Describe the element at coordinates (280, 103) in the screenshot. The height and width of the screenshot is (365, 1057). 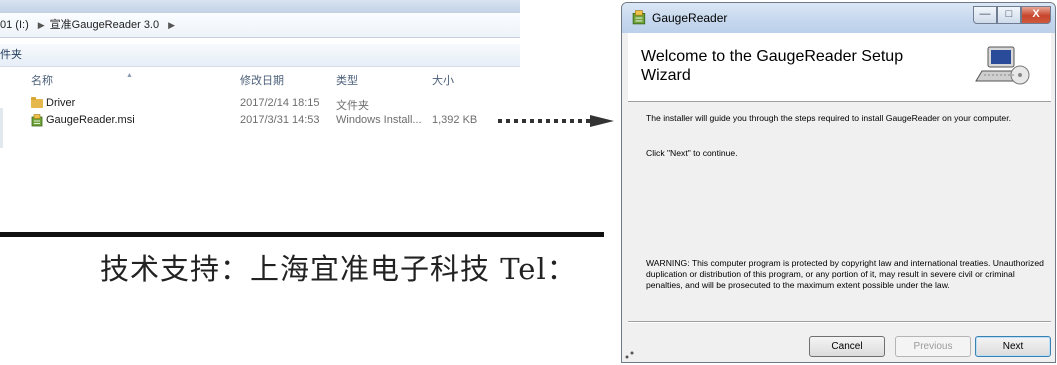
I see `file-date: 2017/2/14 18:15` at that location.